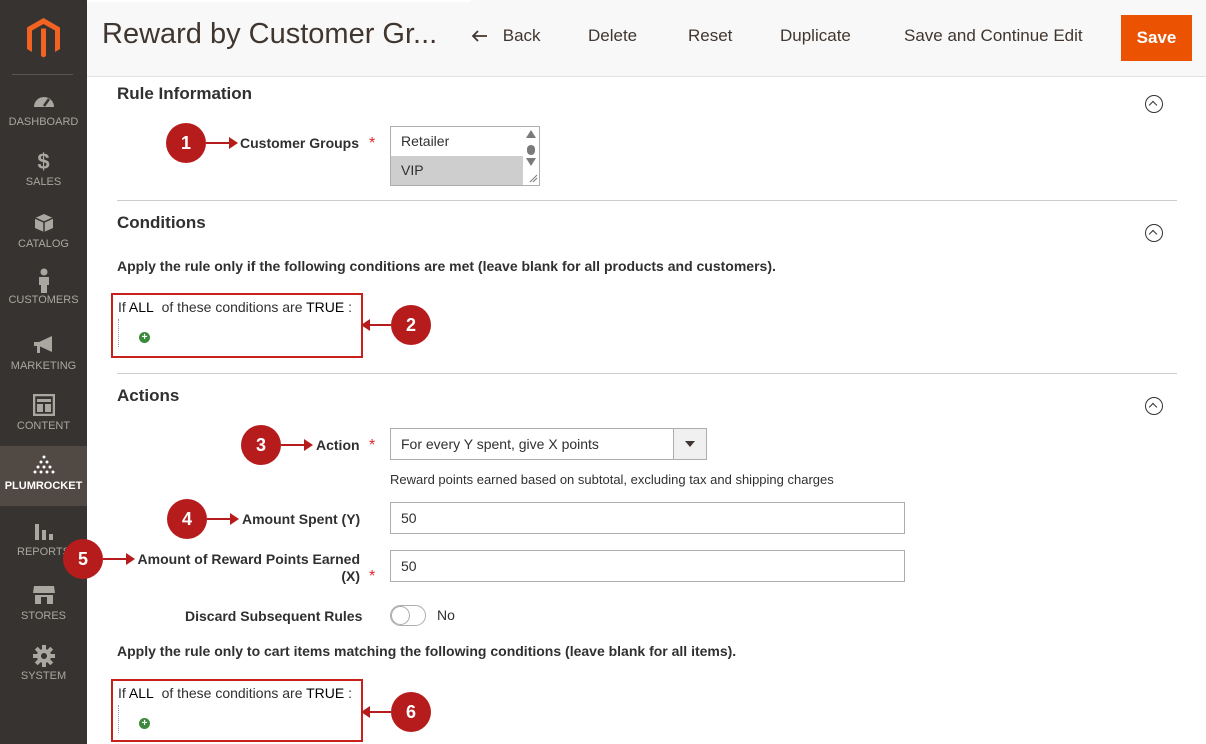 The width and height of the screenshot is (1206, 744). Describe the element at coordinates (411, 325) in the screenshot. I see `callout-badge-2: 2` at that location.